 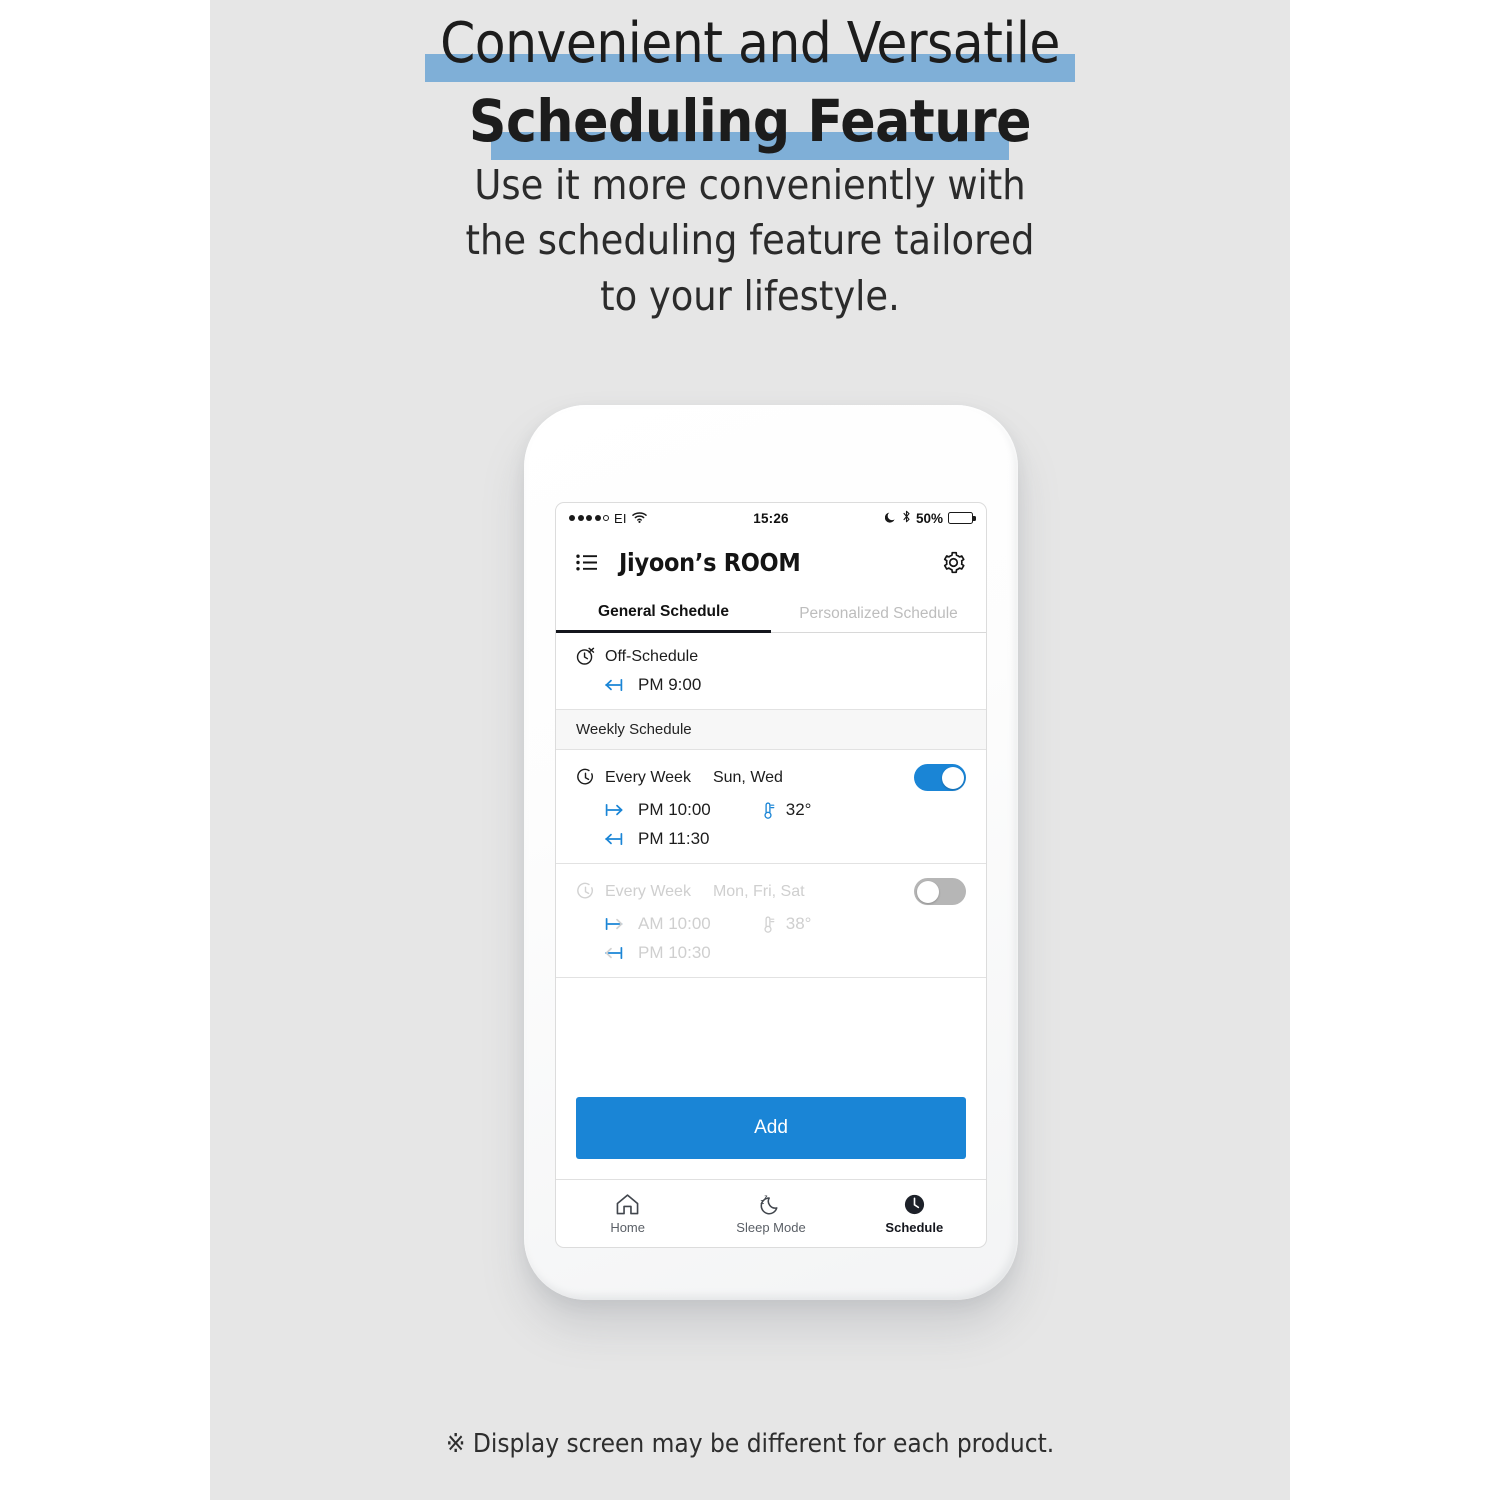 I want to click on battery-icon, so click(x=962, y=518).